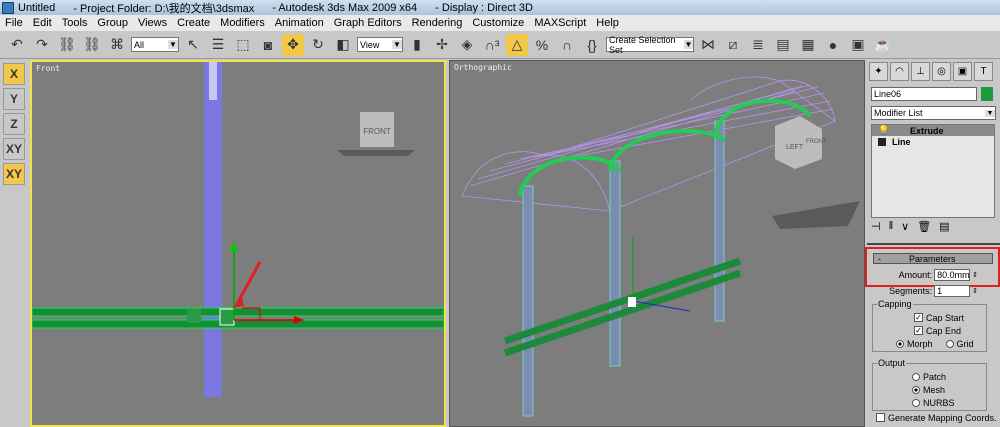  I want to click on axis-constraints-toolbar: X Y Z XY XY, so click(14, 243).